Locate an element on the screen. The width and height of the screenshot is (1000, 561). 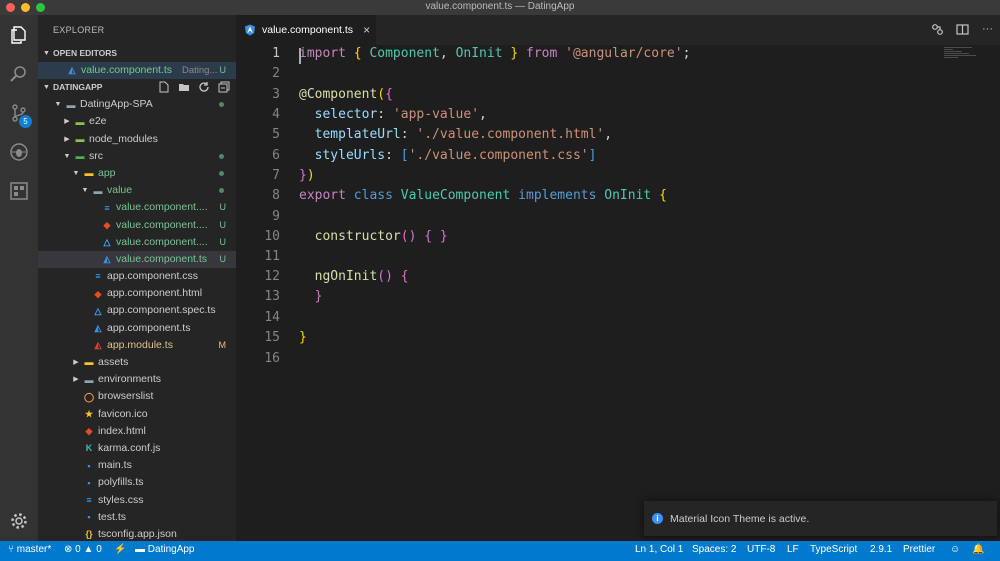
tree-file: ◭ value.component.ts U is located at coordinates (137, 259).